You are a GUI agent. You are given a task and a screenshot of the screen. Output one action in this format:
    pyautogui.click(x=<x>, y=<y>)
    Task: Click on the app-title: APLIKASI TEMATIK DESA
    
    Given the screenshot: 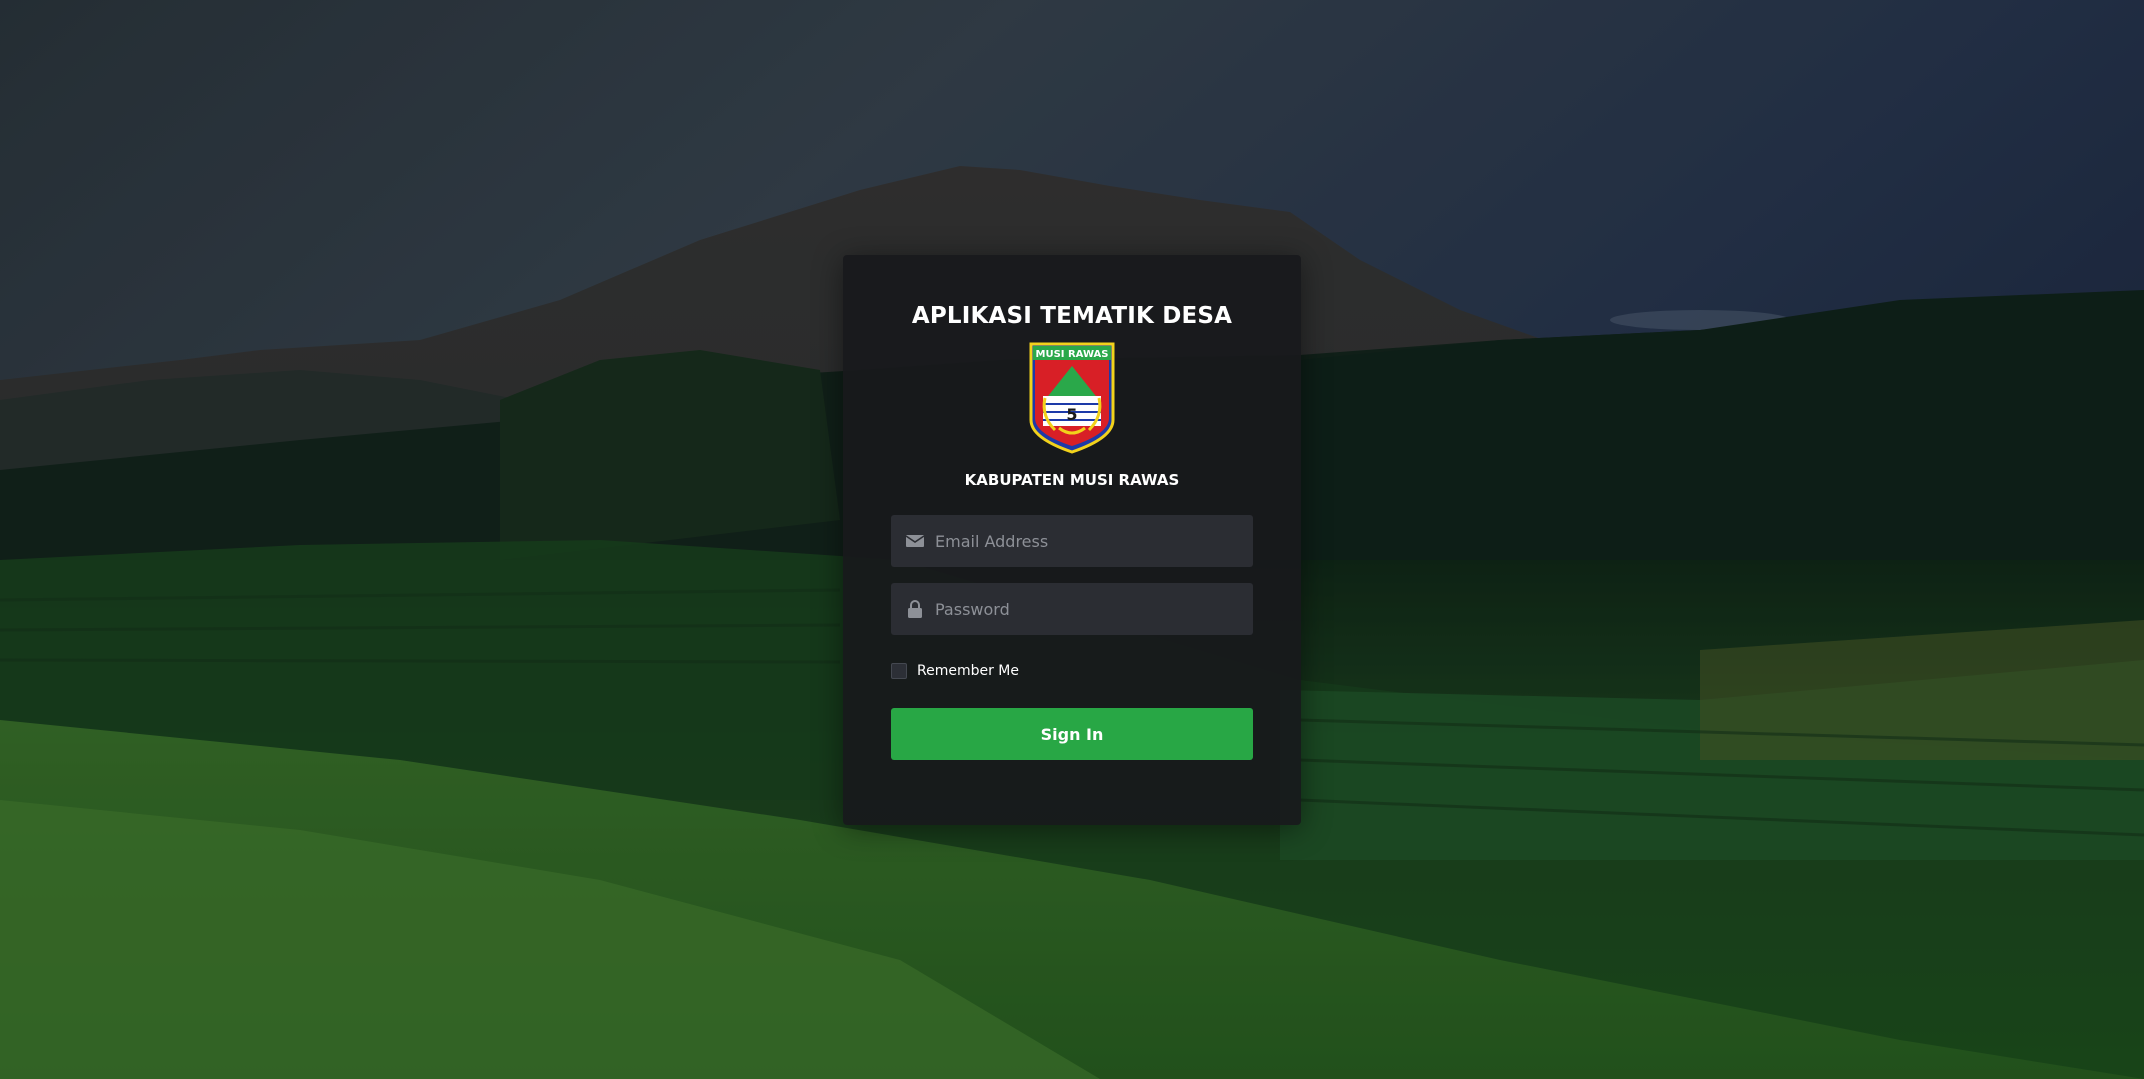 What is the action you would take?
    pyautogui.click(x=1072, y=316)
    